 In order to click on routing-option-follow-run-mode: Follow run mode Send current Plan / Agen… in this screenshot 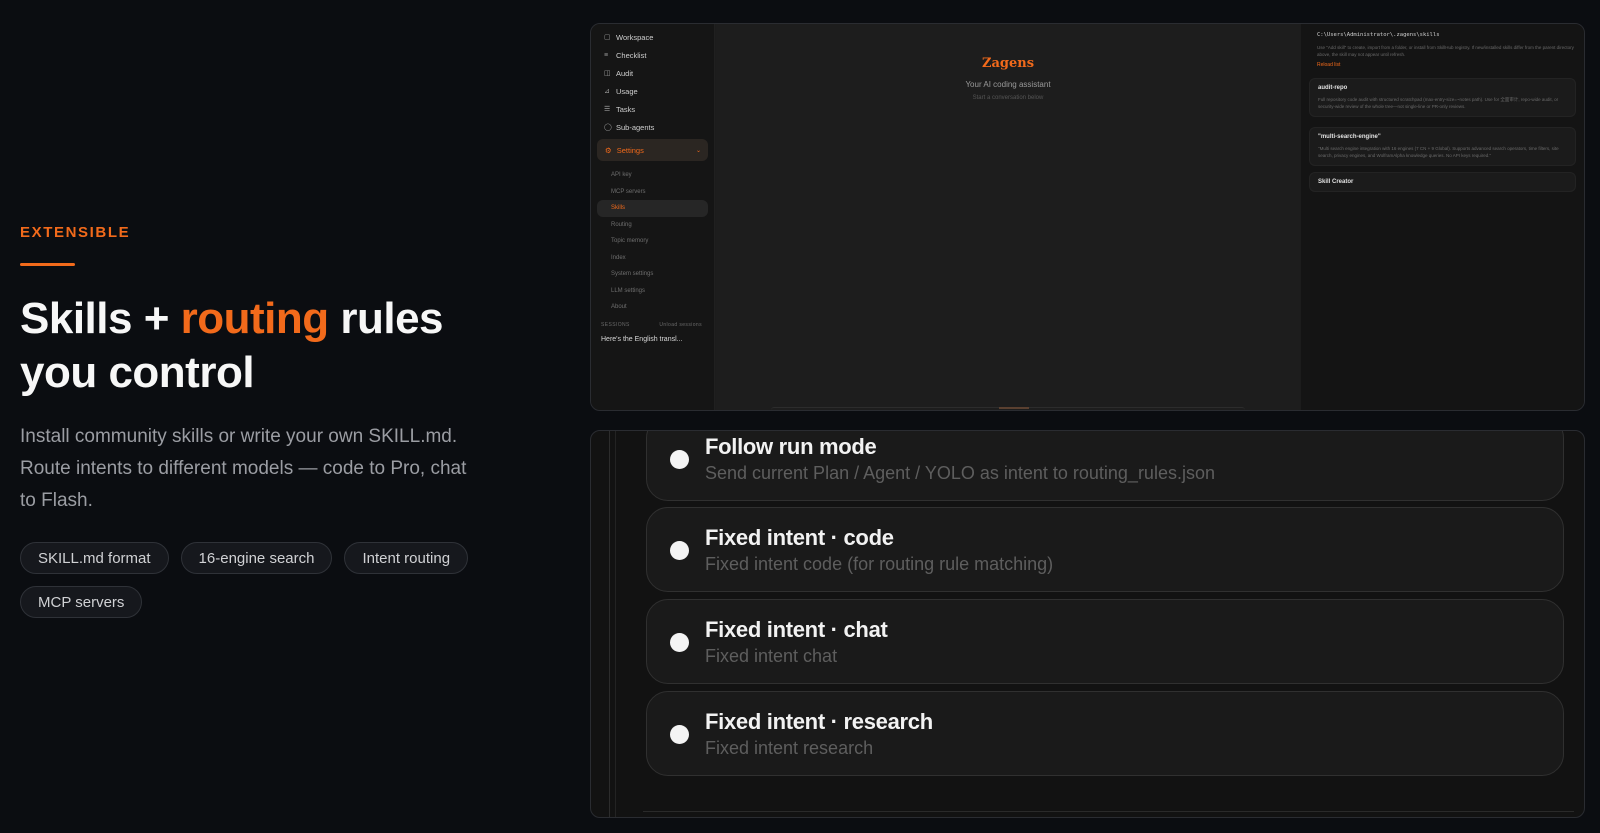, I will do `click(1105, 466)`.